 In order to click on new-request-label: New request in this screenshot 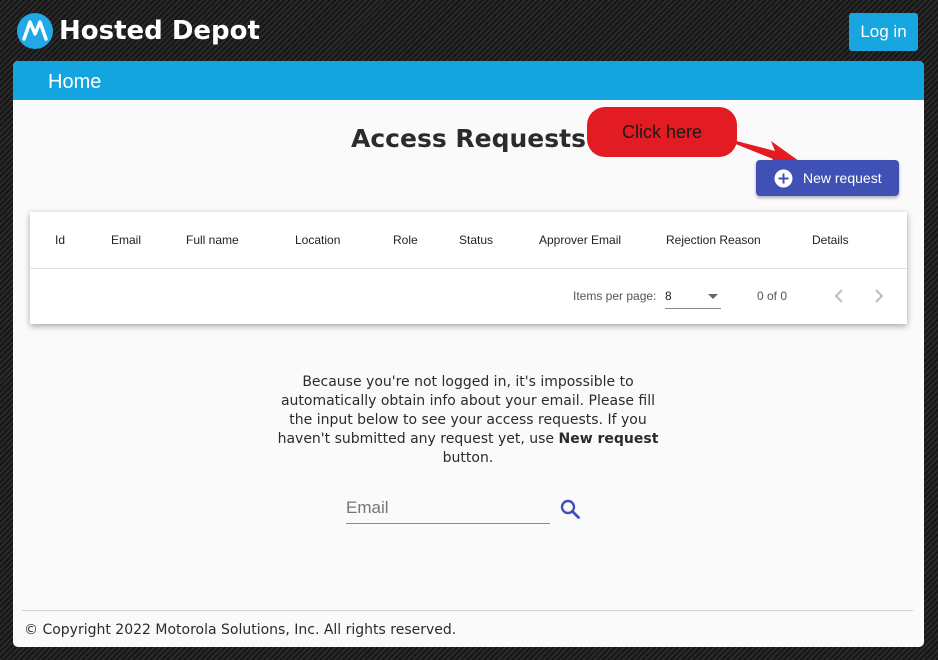, I will do `click(842, 178)`.